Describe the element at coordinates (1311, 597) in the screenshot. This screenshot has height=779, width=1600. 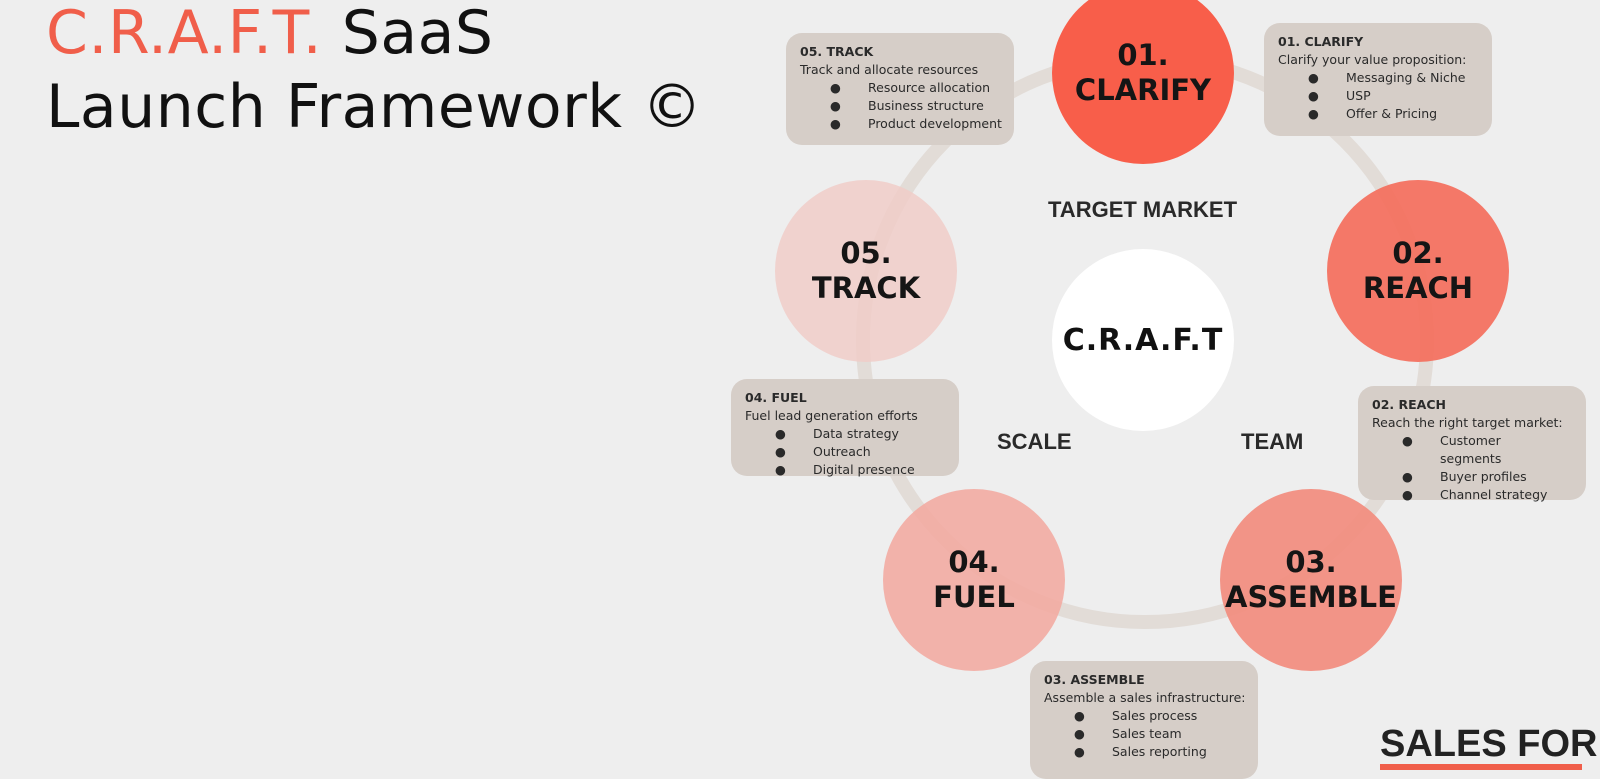
I see `step-name: ASSEMBLE` at that location.